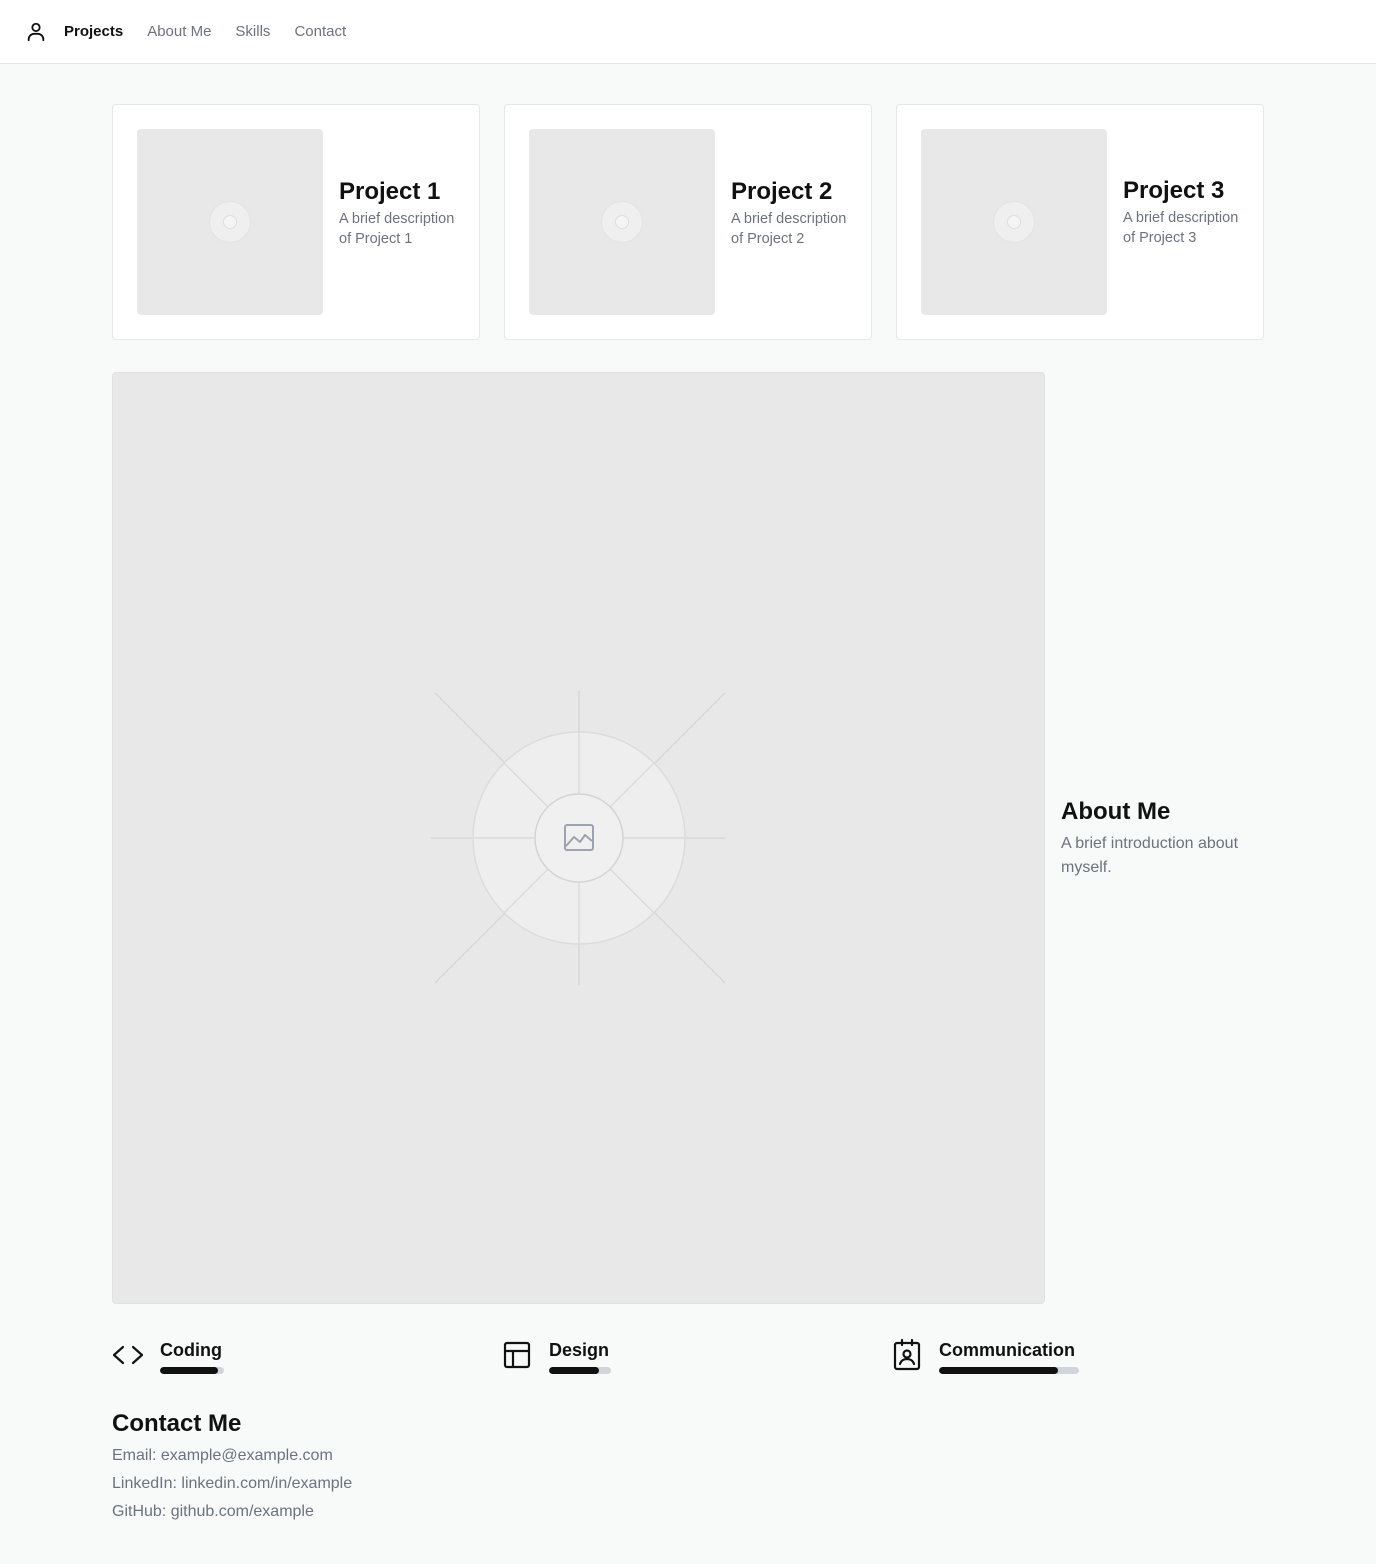  What do you see at coordinates (579, 1350) in the screenshot?
I see `skill-label: Design` at bounding box center [579, 1350].